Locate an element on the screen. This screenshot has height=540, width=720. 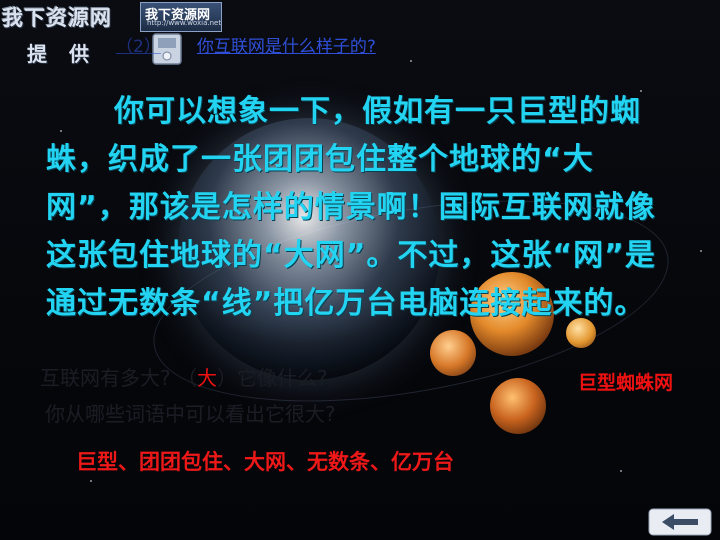
logo-title: 我下资源网 is located at coordinates (57, 18).